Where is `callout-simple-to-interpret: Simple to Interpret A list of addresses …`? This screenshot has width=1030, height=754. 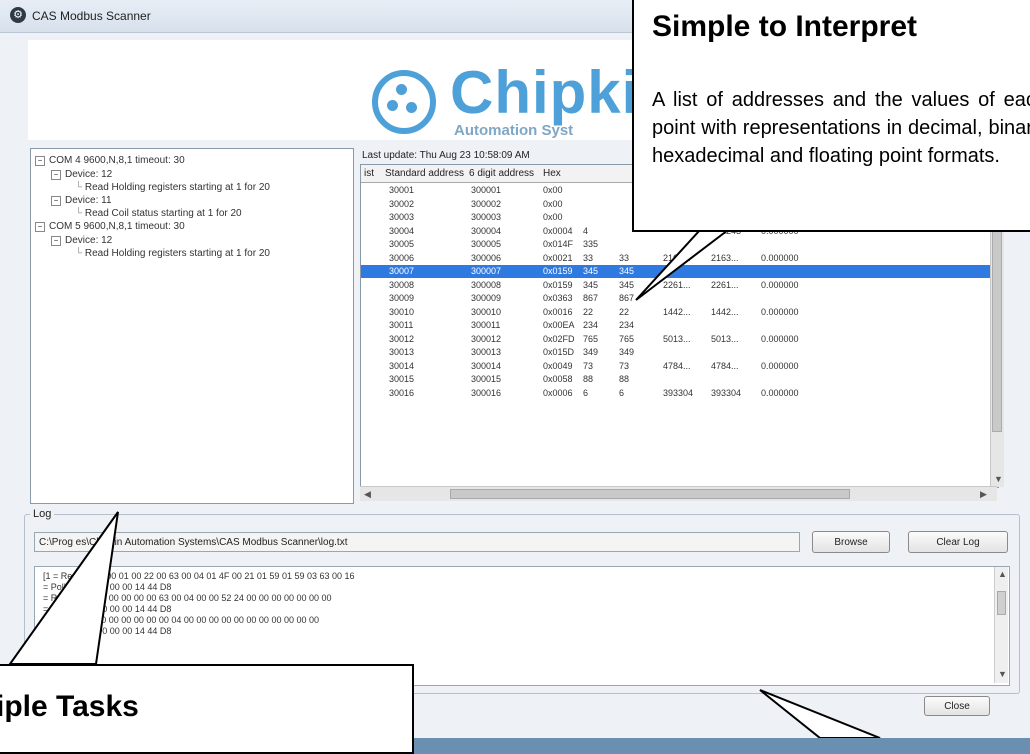 callout-simple-to-interpret: Simple to Interpret A list of addresses … is located at coordinates (831, 116).